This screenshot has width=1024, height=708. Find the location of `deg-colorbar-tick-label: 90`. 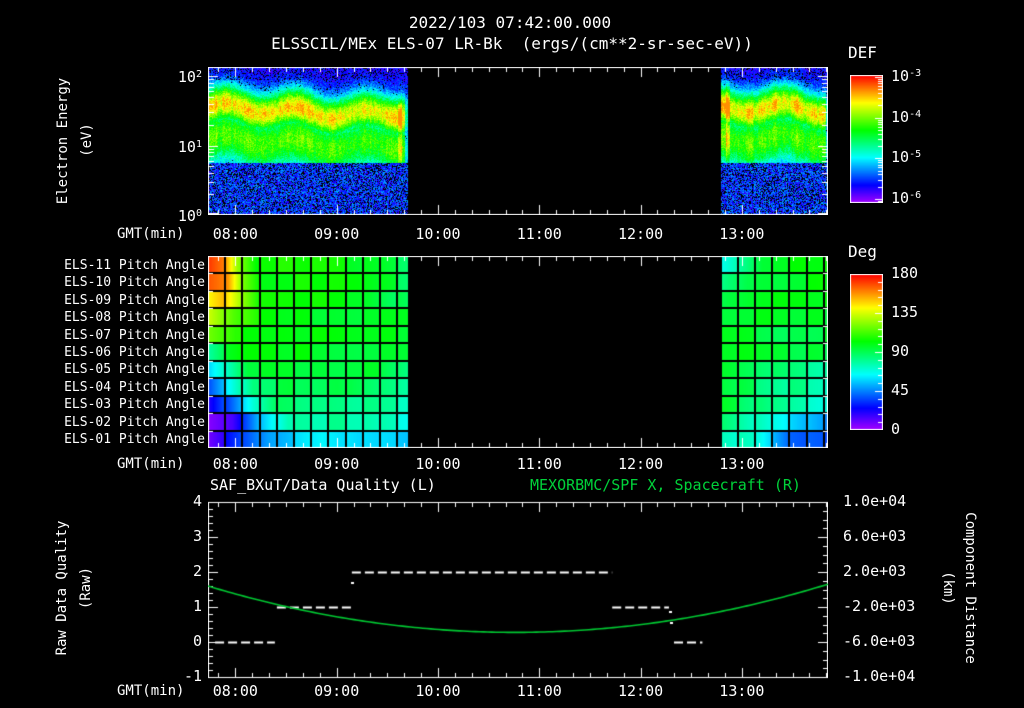

deg-colorbar-tick-label: 90 is located at coordinates (900, 351).